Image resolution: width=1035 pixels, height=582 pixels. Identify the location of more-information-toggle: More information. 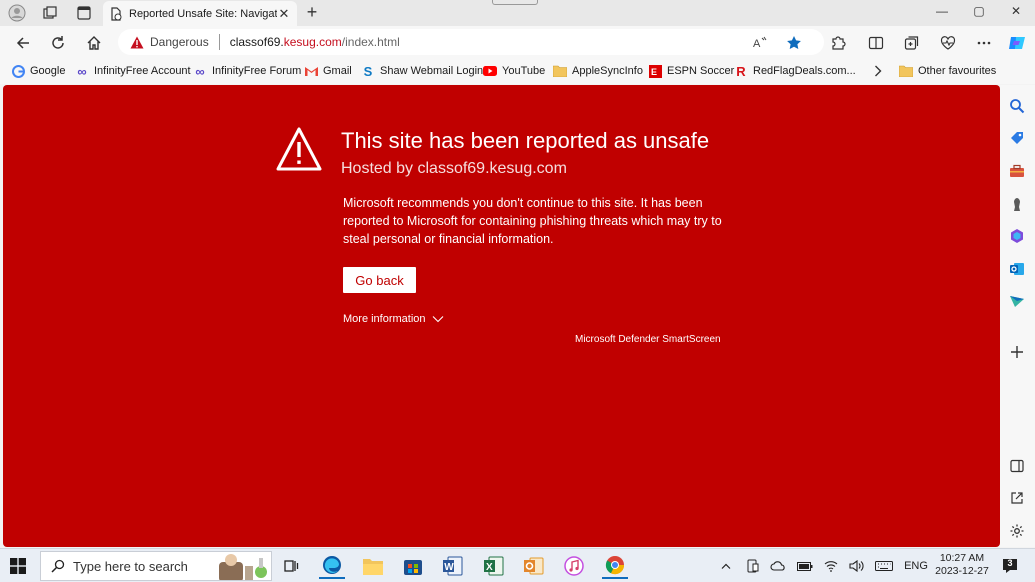
(393, 319).